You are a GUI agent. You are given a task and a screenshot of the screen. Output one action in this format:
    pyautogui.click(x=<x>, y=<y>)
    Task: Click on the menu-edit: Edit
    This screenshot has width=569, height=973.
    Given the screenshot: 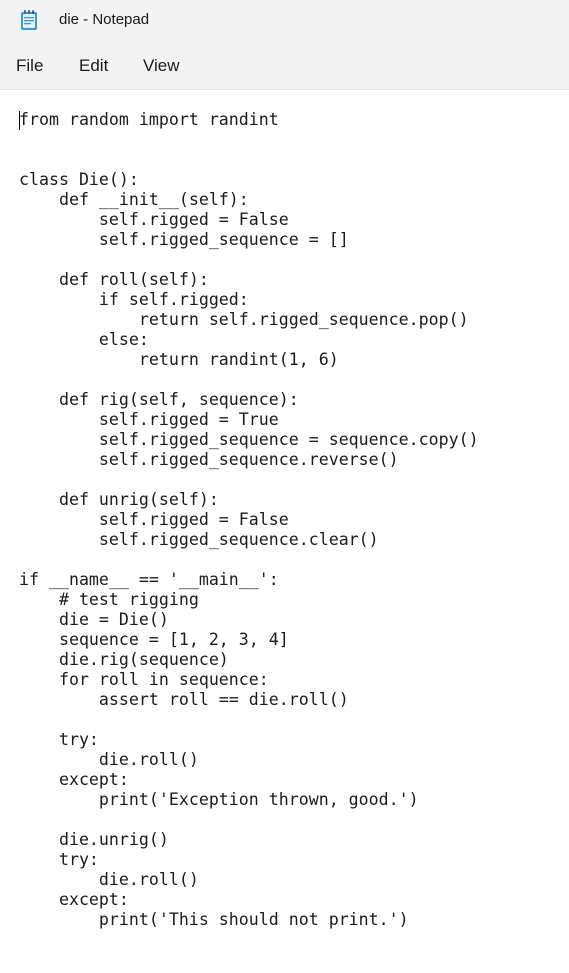 What is the action you would take?
    pyautogui.click(x=93, y=66)
    